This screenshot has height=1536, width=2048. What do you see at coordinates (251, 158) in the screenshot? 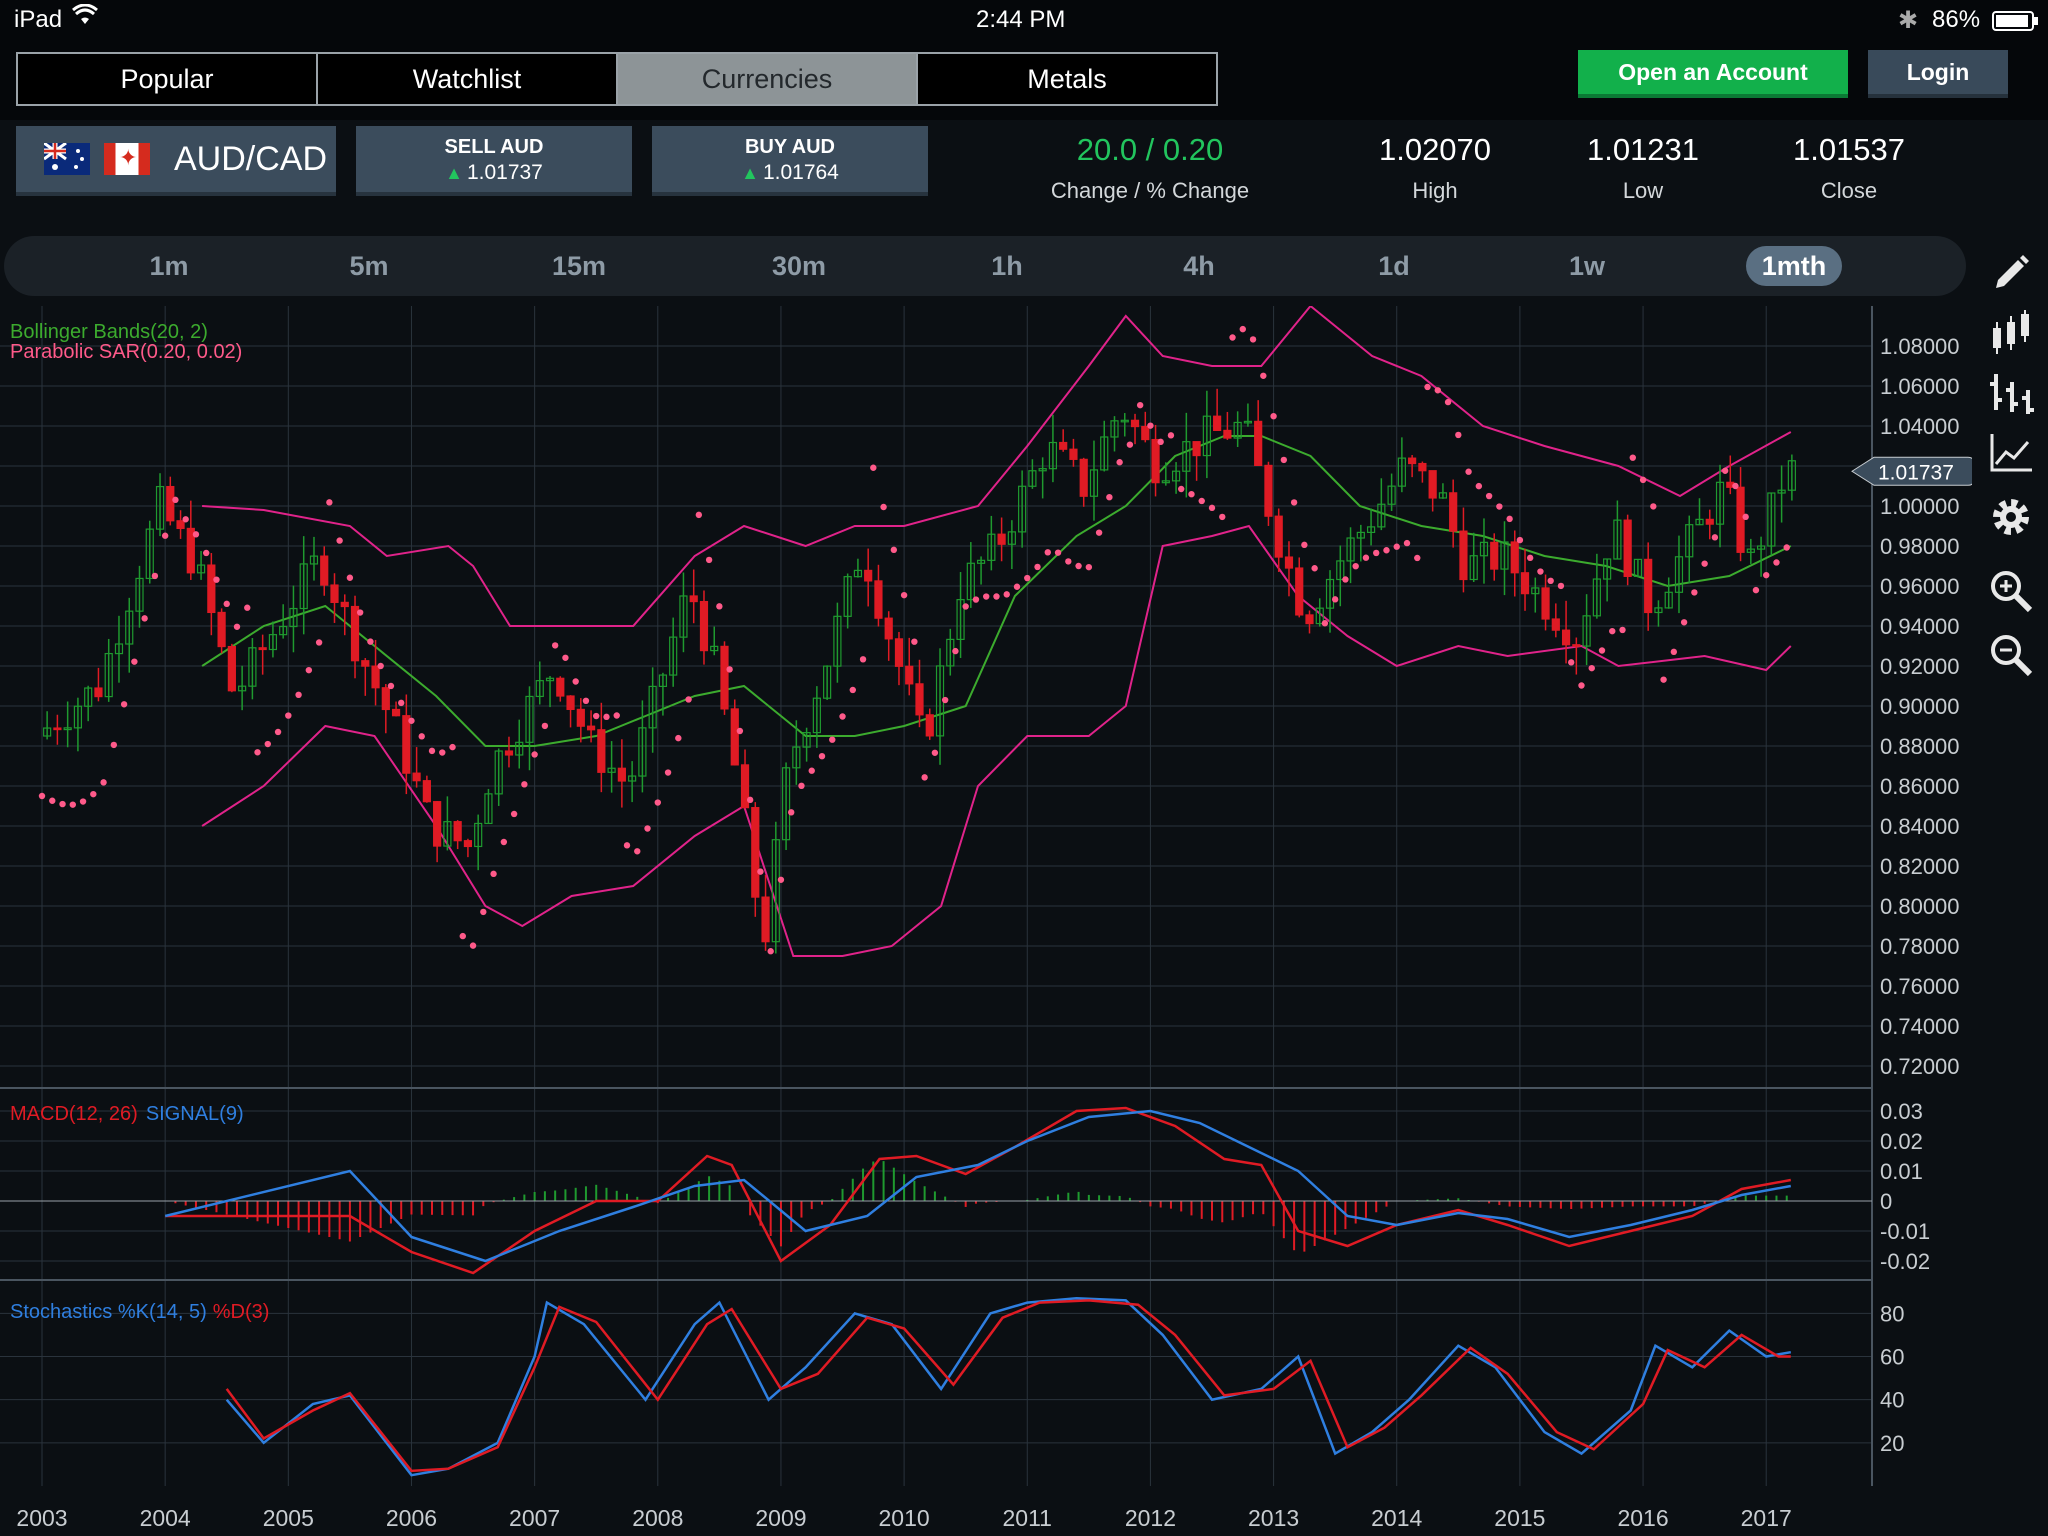
I see `pair-label: AUD/CAD` at bounding box center [251, 158].